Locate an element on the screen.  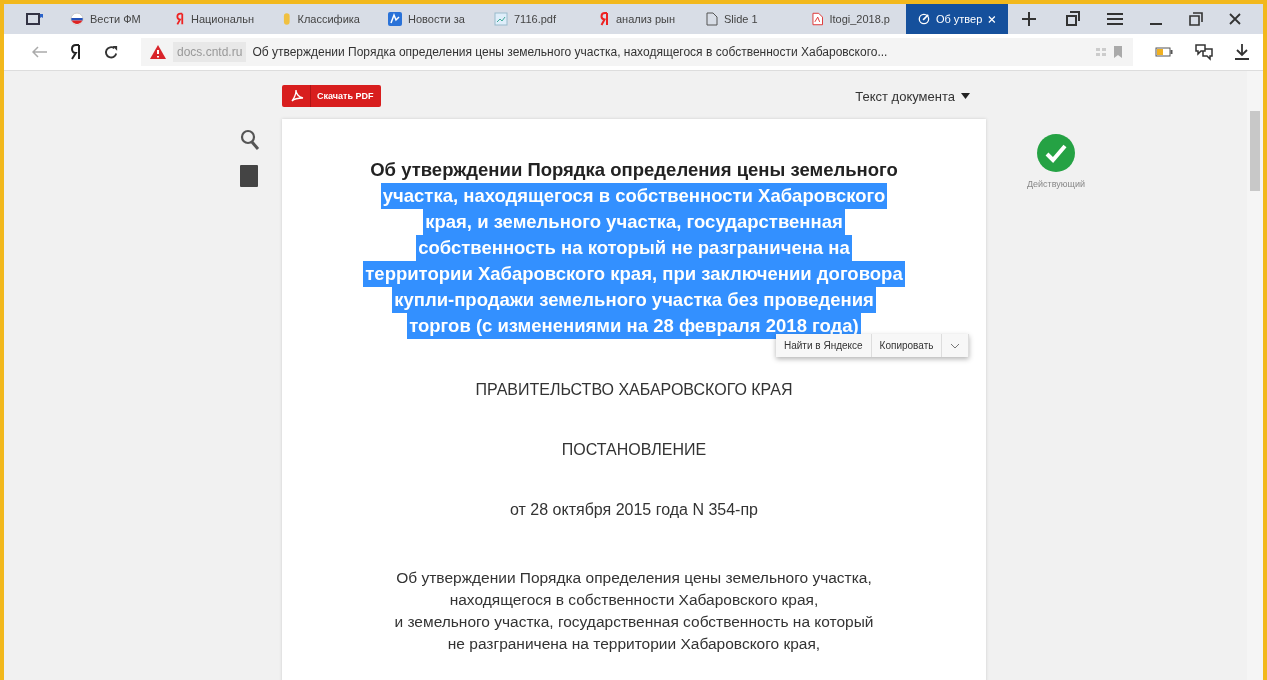
battery-icon is located at coordinates (1164, 52).